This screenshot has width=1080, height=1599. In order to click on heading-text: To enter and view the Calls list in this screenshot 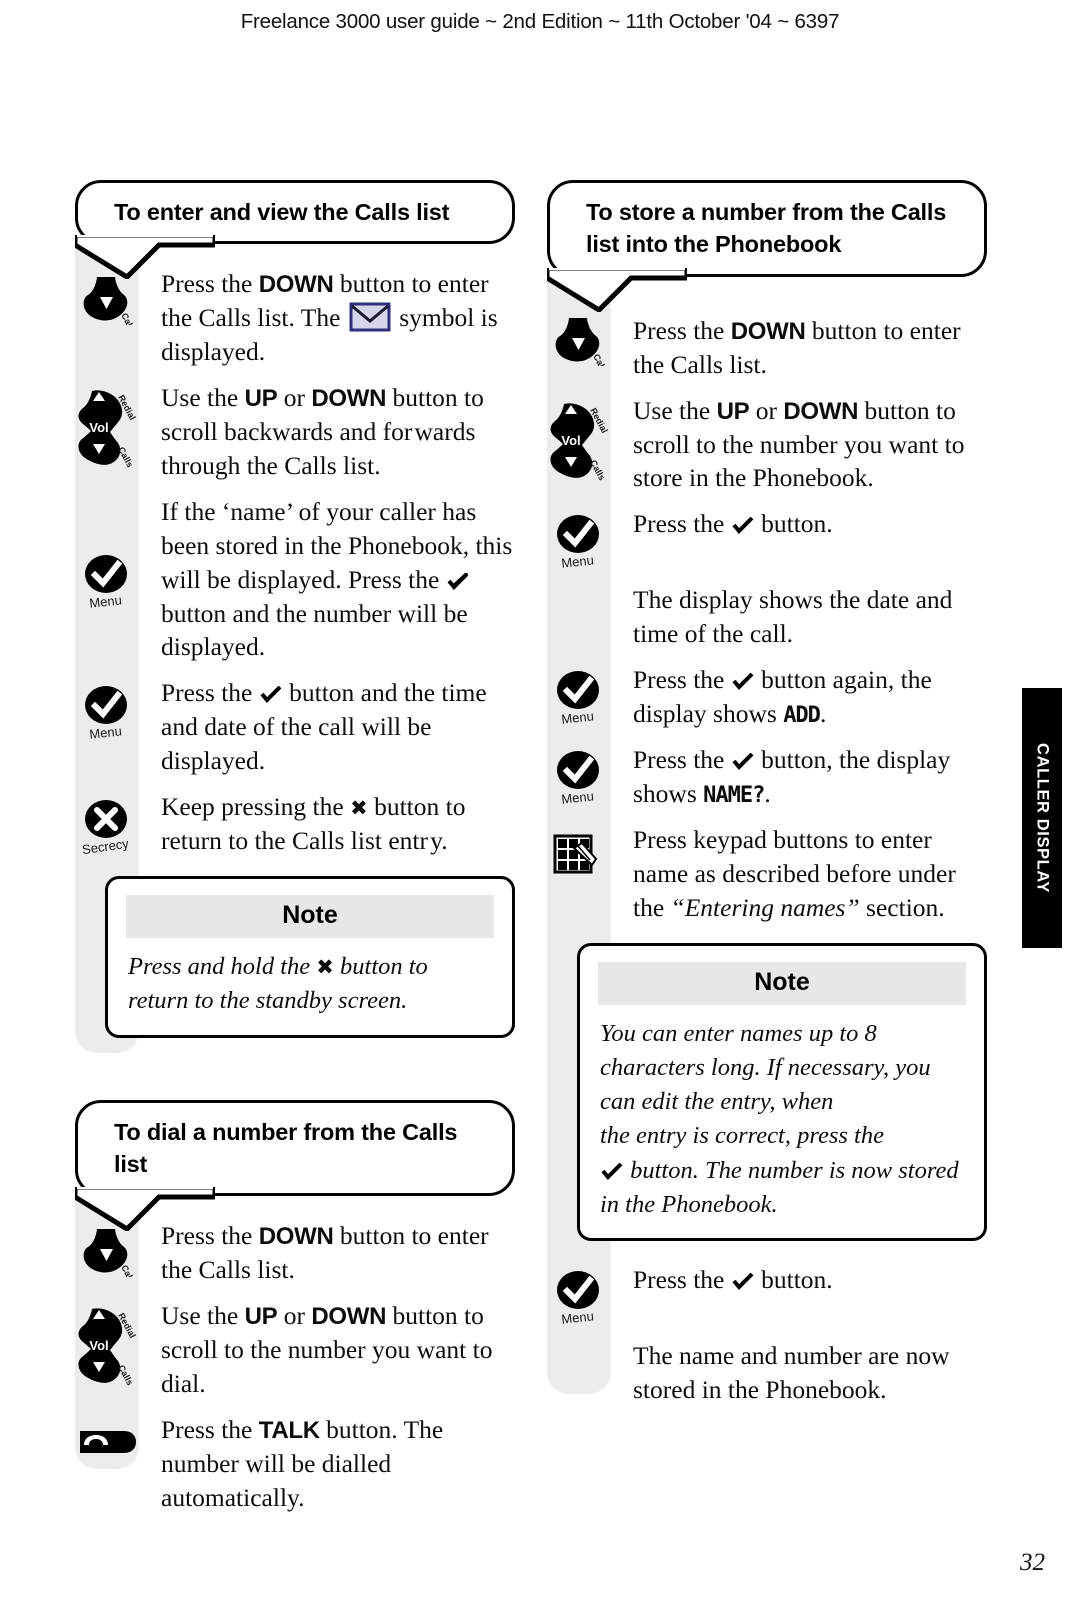, I will do `click(282, 212)`.